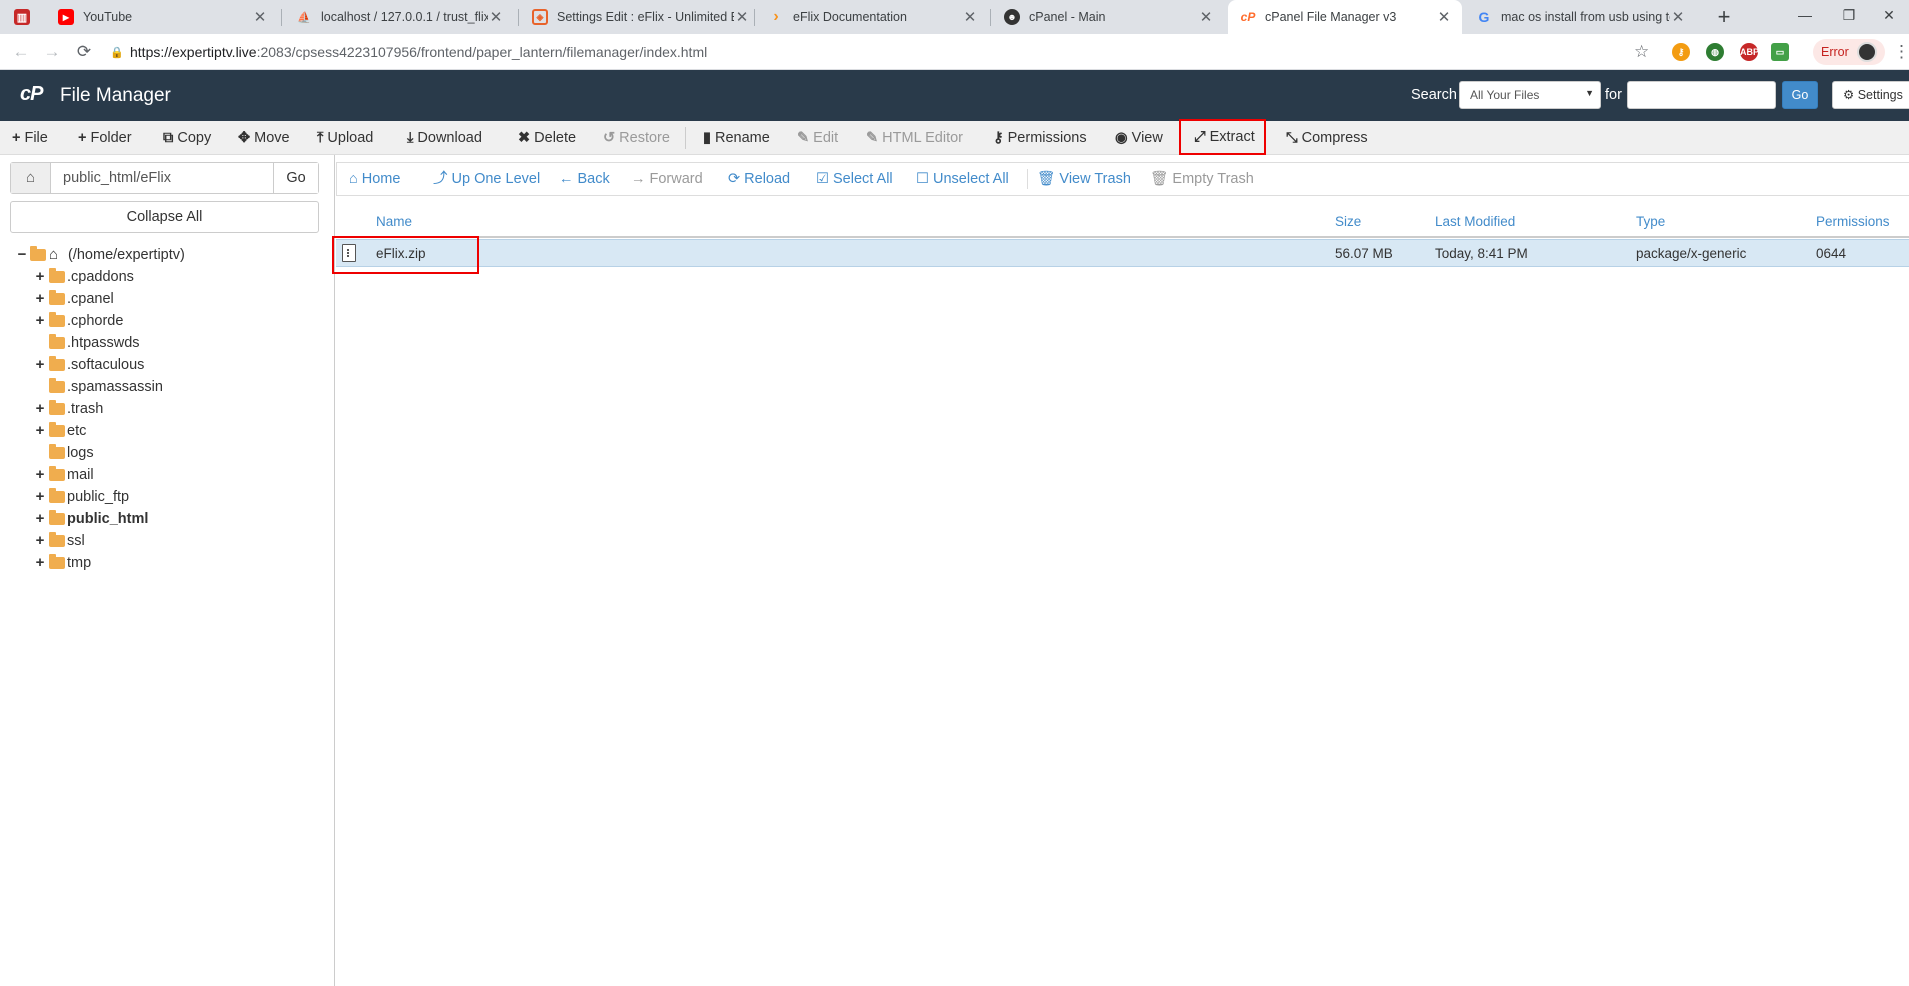  I want to click on new-folder-button: + Folder, so click(105, 138).